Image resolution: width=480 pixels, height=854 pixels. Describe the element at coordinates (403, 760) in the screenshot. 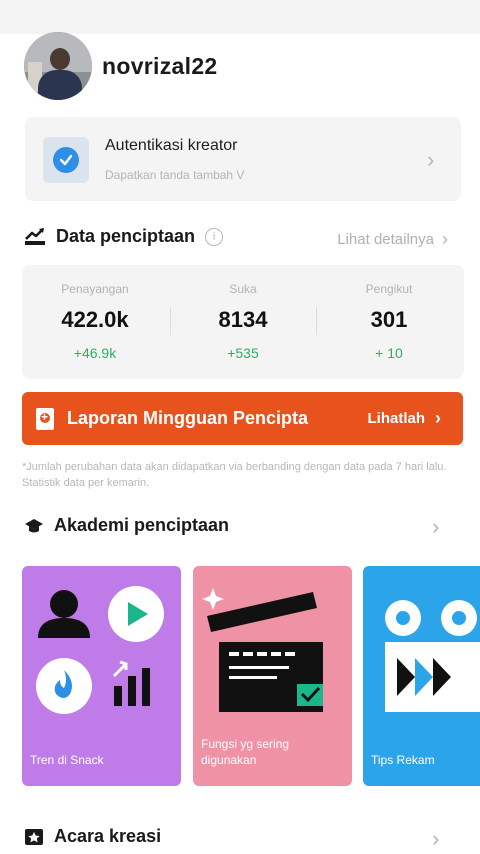

I see `card-label: Tips Rekam` at that location.